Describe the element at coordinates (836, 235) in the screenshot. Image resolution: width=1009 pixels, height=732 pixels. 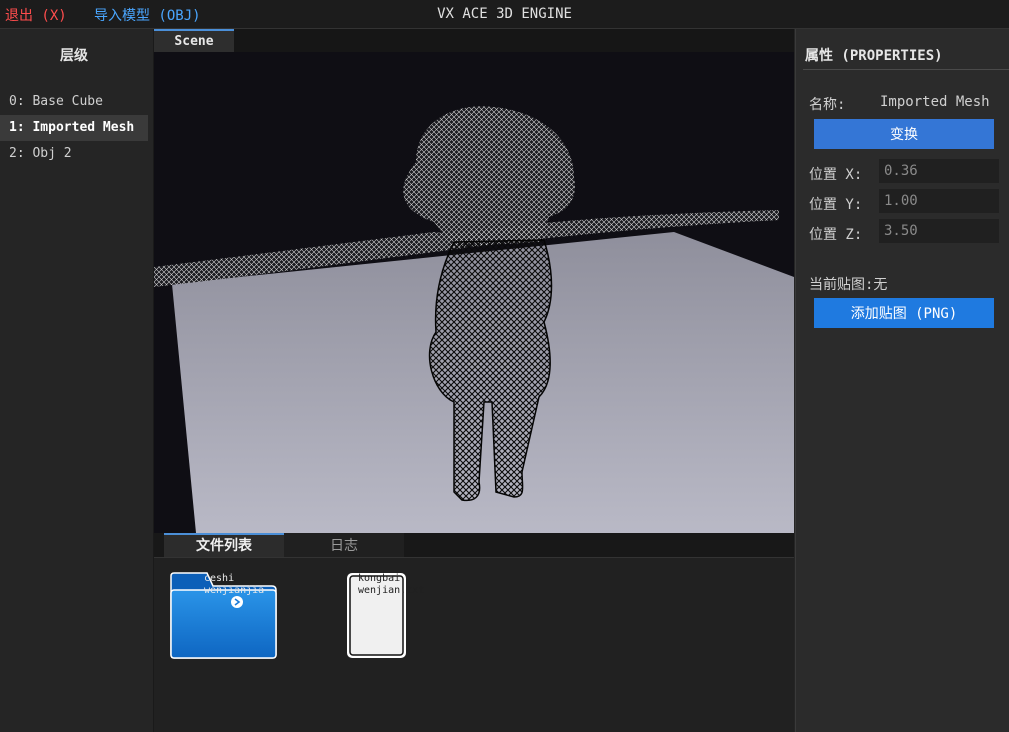
I see `position-z-label: 位置 Z:` at that location.